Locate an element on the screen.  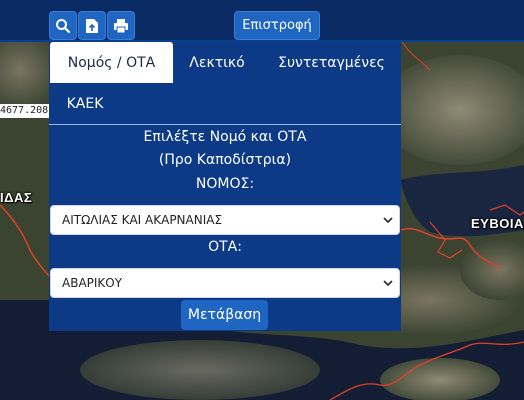
tab-syntetagmenes: Συντεταγμένες is located at coordinates (331, 62).